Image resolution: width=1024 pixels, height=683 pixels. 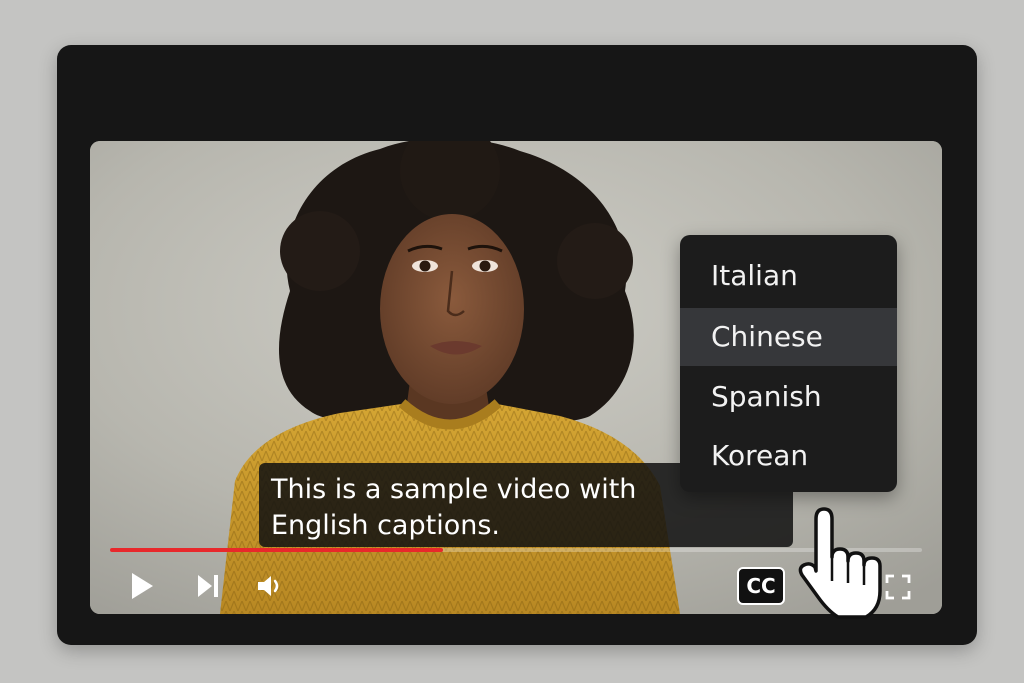 I want to click on next-button, so click(x=208, y=586).